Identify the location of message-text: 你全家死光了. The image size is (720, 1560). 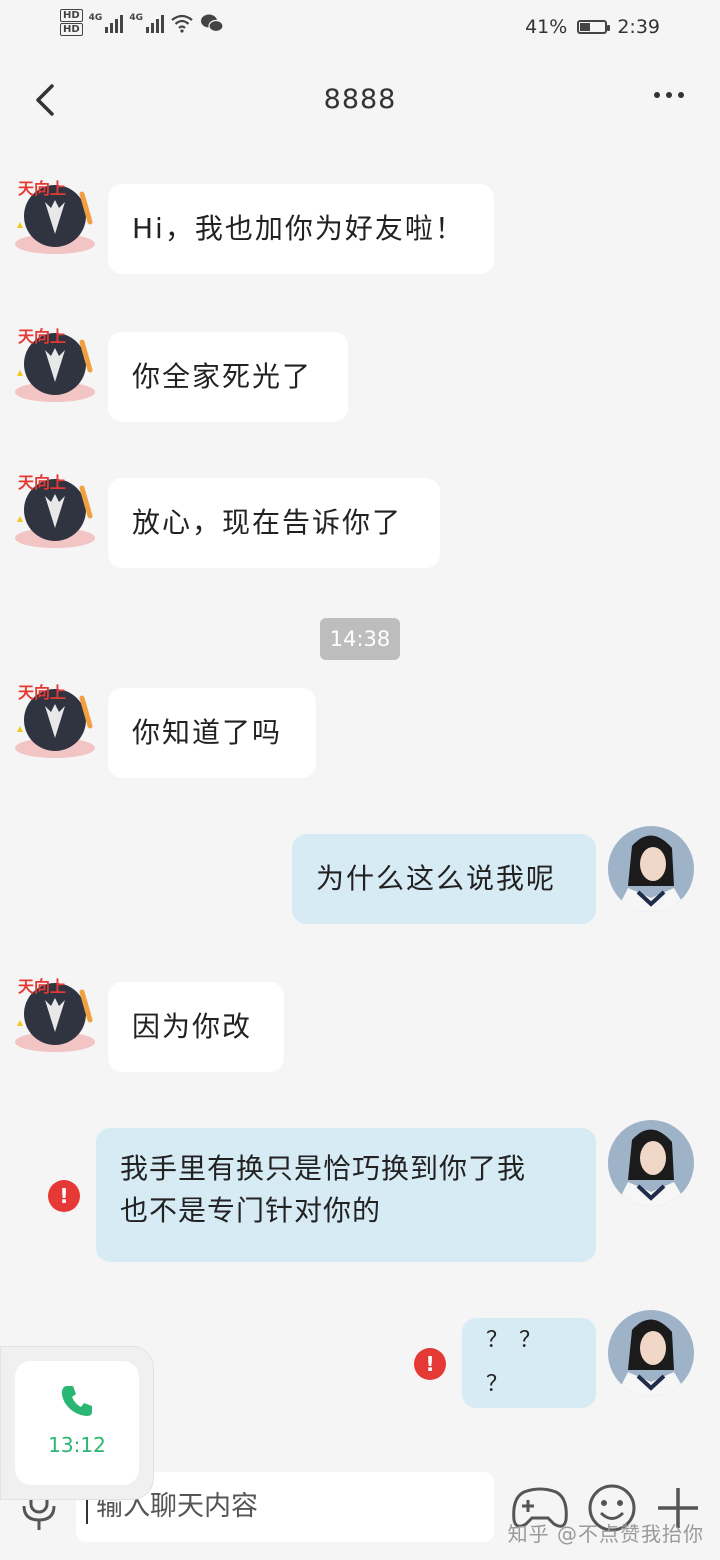
(222, 376).